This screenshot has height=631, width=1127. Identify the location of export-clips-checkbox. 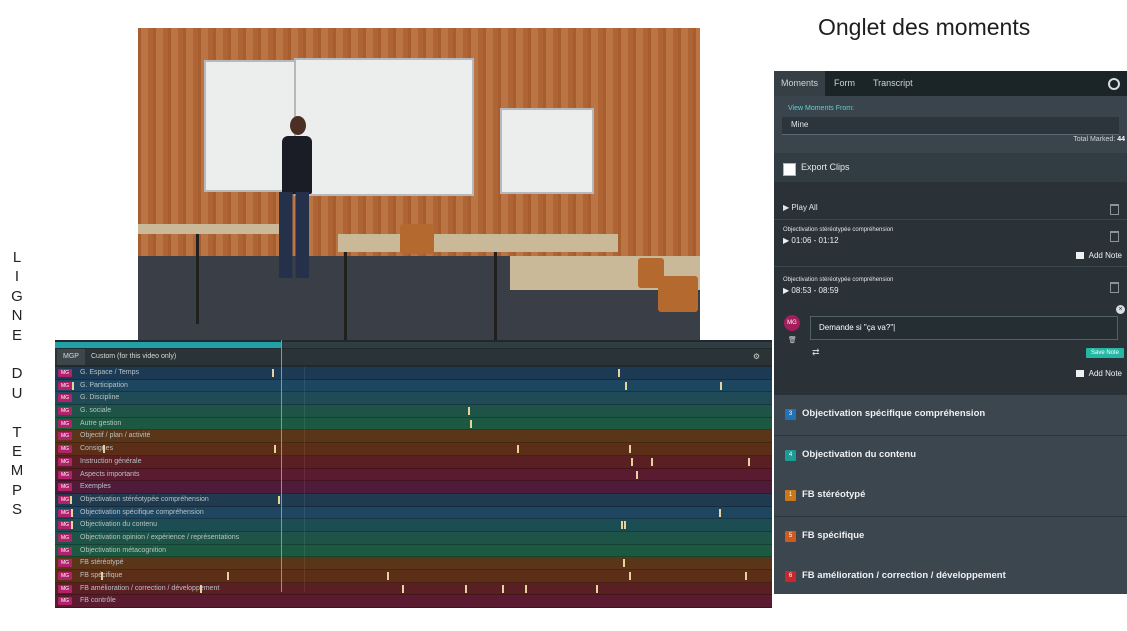
(789, 169).